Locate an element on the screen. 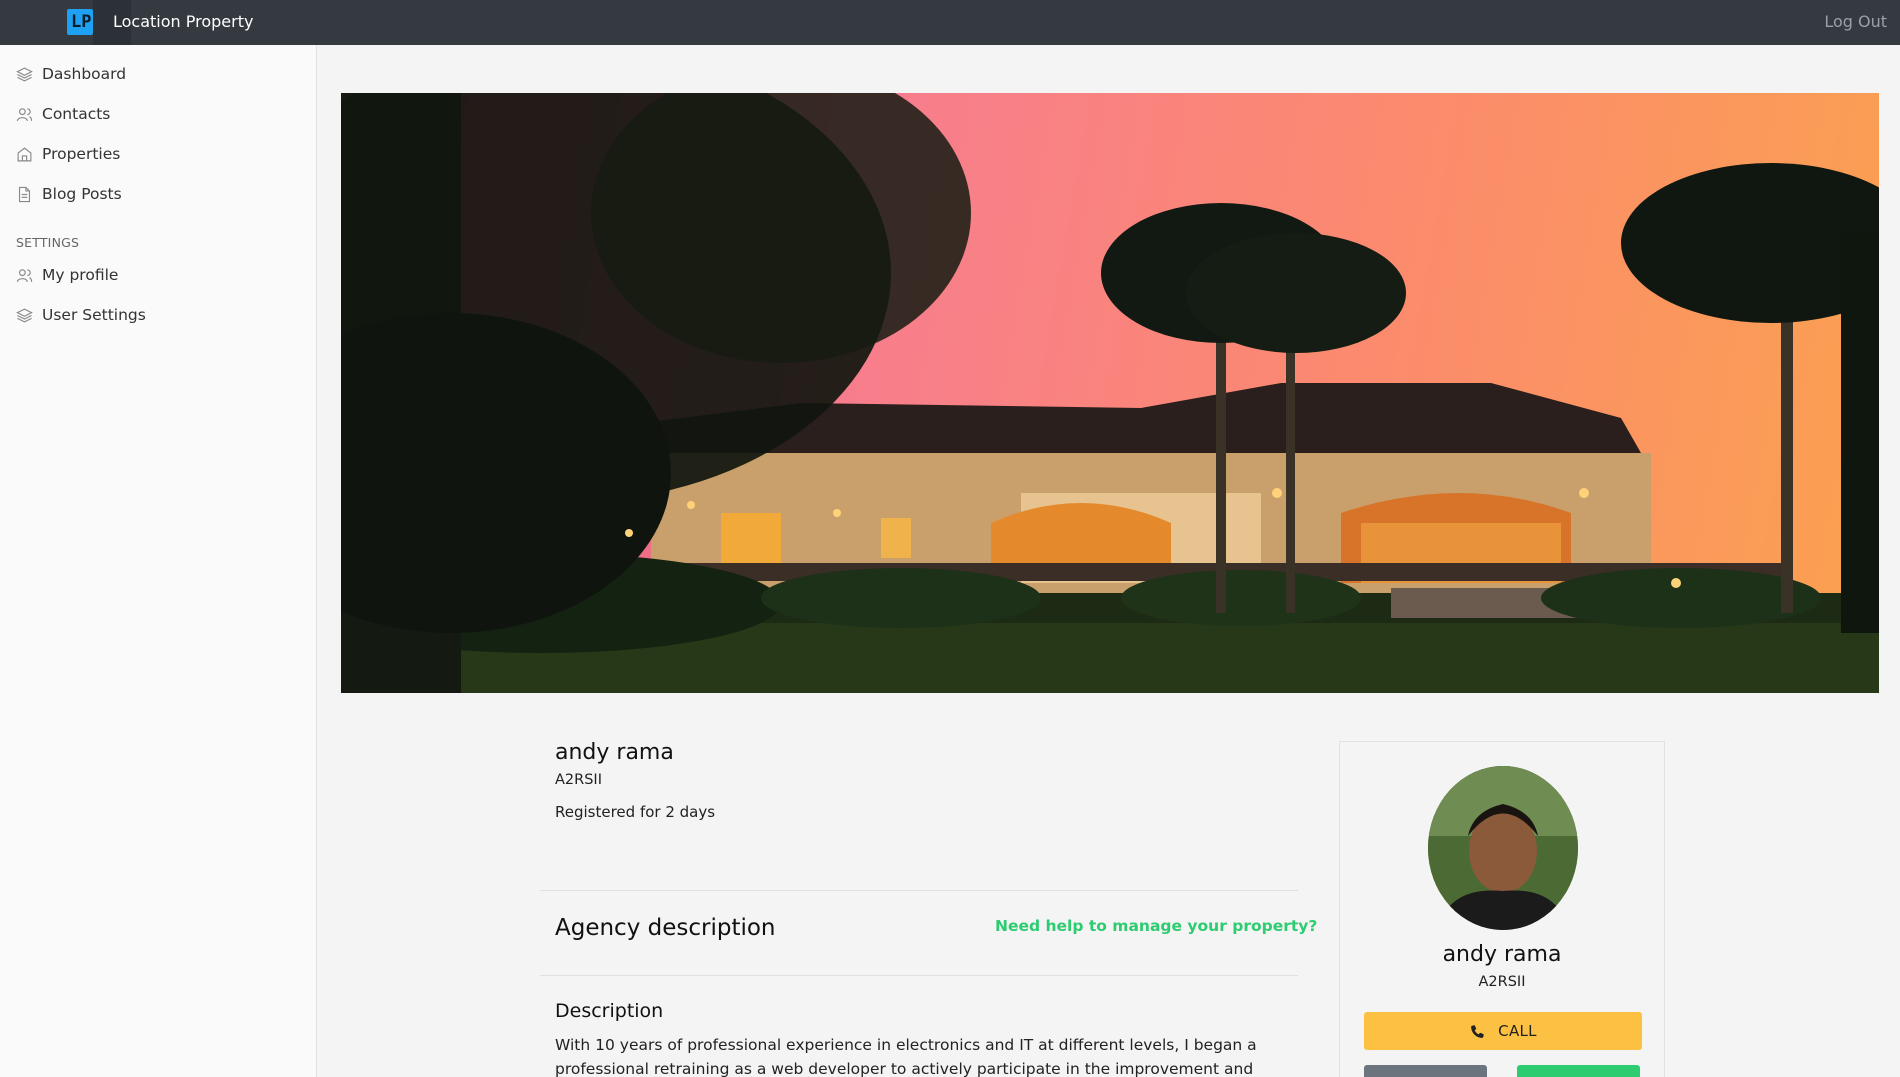  sidebar-item-dashboard: Dashboard is located at coordinates (71, 74).